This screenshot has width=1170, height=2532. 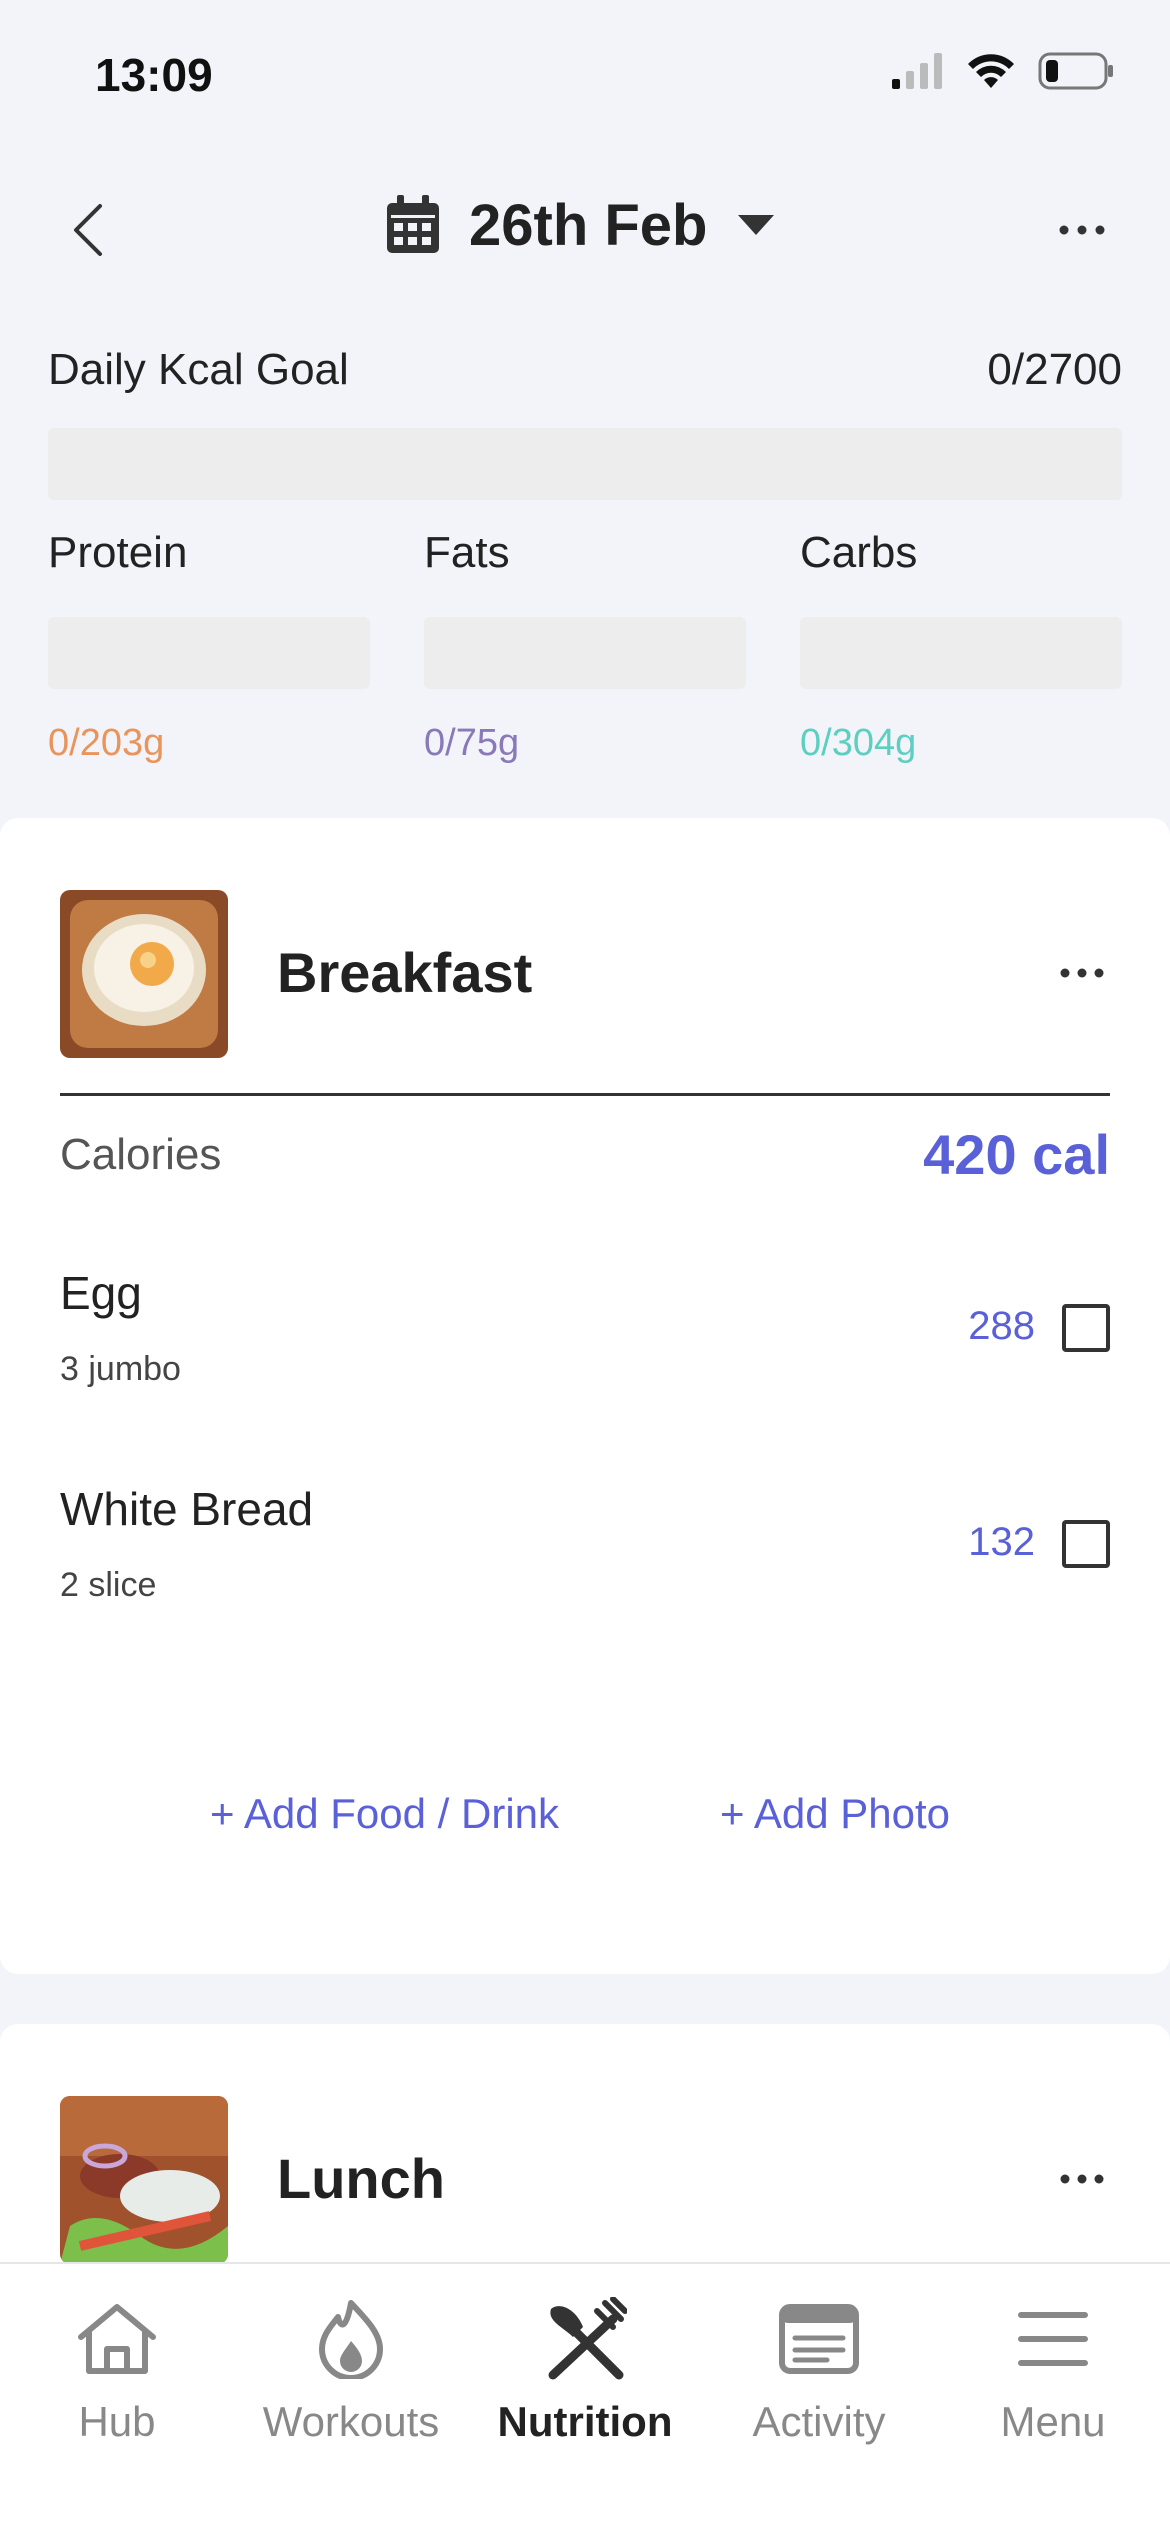 I want to click on food-item-kcal: 288, so click(x=1001, y=1326).